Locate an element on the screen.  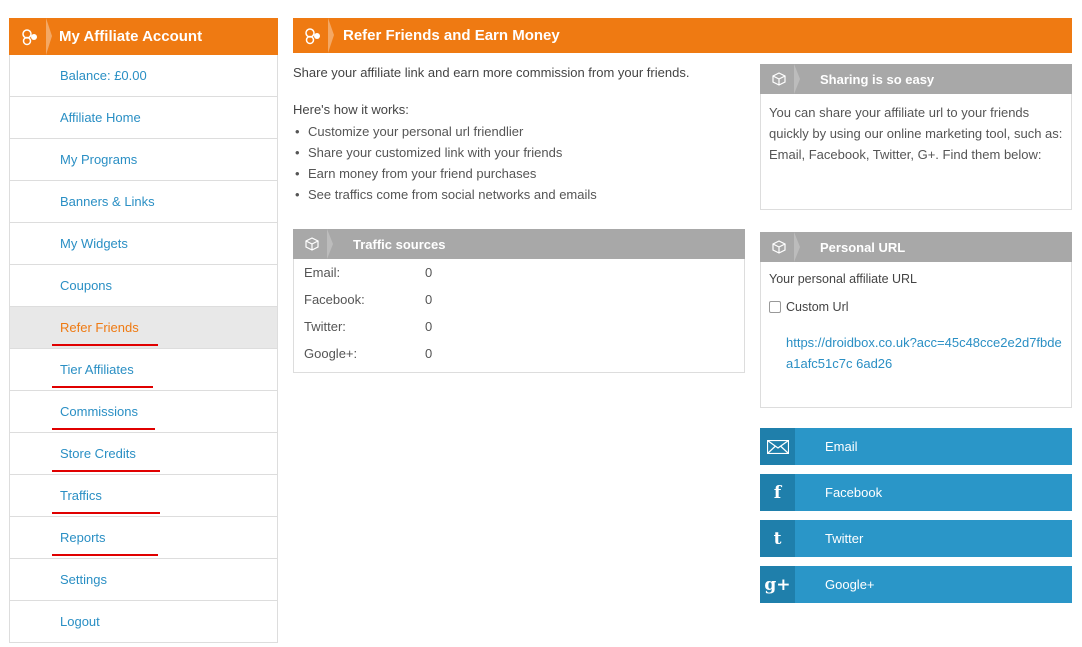
sidebar-item-my-programs: My Programs is located at coordinates (143, 160).